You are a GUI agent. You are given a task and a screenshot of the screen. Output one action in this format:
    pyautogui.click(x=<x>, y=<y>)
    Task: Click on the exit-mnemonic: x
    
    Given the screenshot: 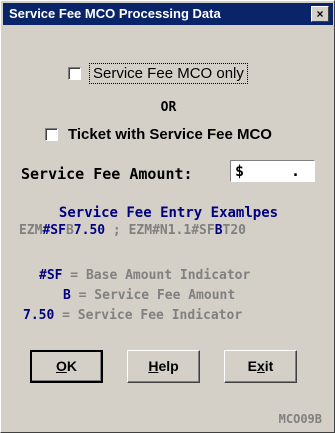 What is the action you would take?
    pyautogui.click(x=260, y=366)
    